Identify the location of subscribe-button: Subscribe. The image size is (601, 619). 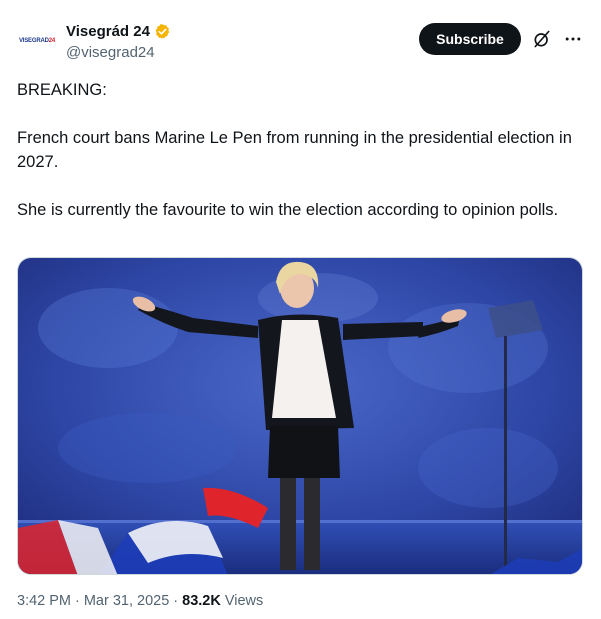
(470, 39).